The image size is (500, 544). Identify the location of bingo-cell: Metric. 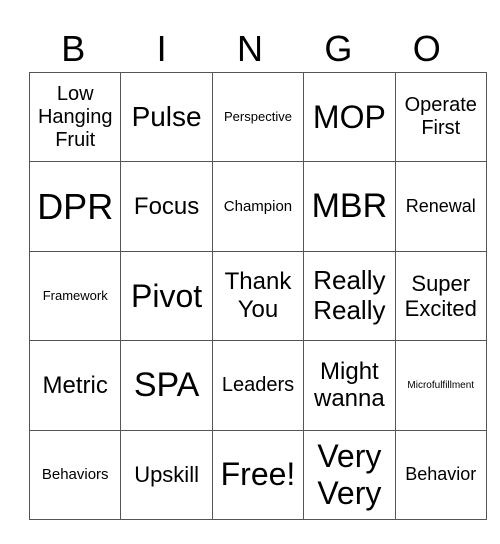
(75, 385).